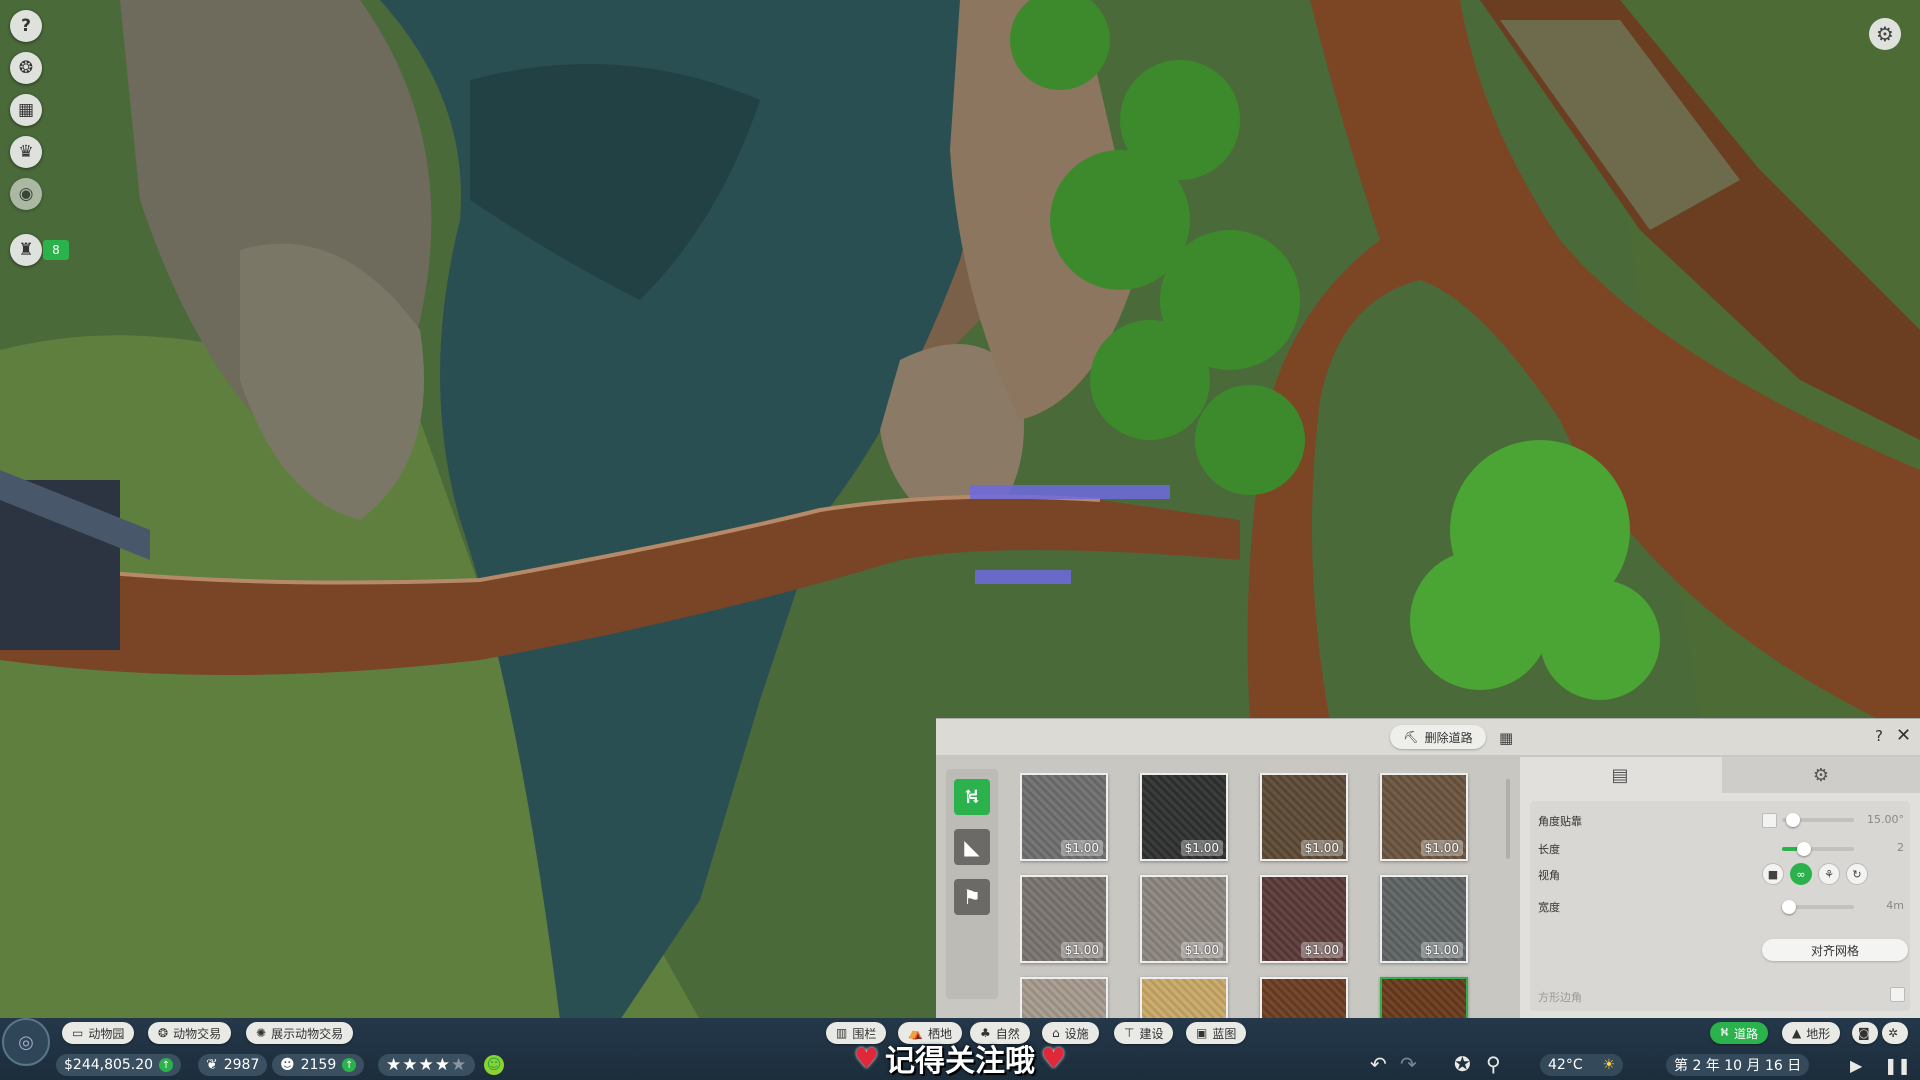 The height and width of the screenshot is (1080, 1920). I want to click on tab-exhibit-trade: ✺ 展示动物交易, so click(300, 1033).